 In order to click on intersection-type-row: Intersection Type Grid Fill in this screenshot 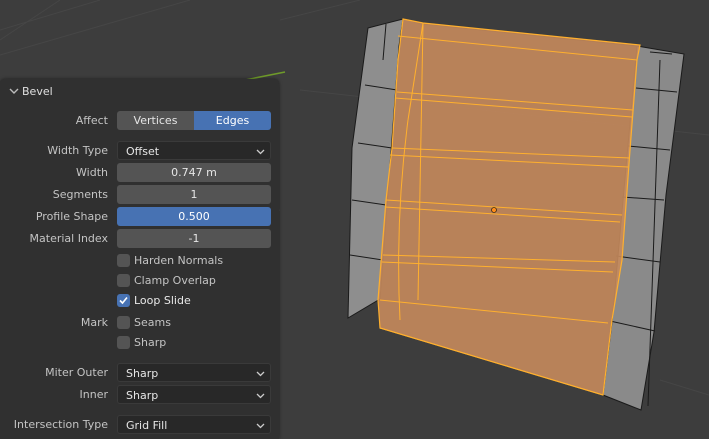, I will do `click(139, 425)`.